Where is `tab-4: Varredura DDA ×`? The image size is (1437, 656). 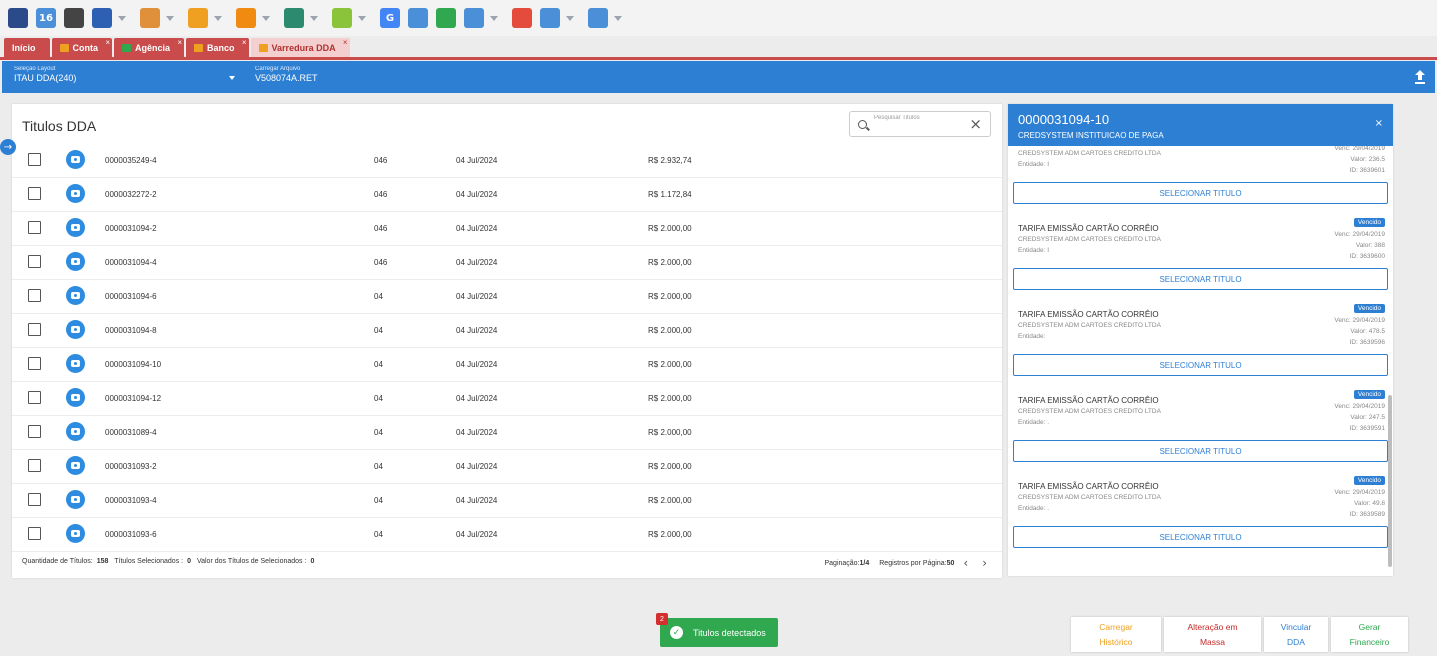 tab-4: Varredura DDA × is located at coordinates (300, 47).